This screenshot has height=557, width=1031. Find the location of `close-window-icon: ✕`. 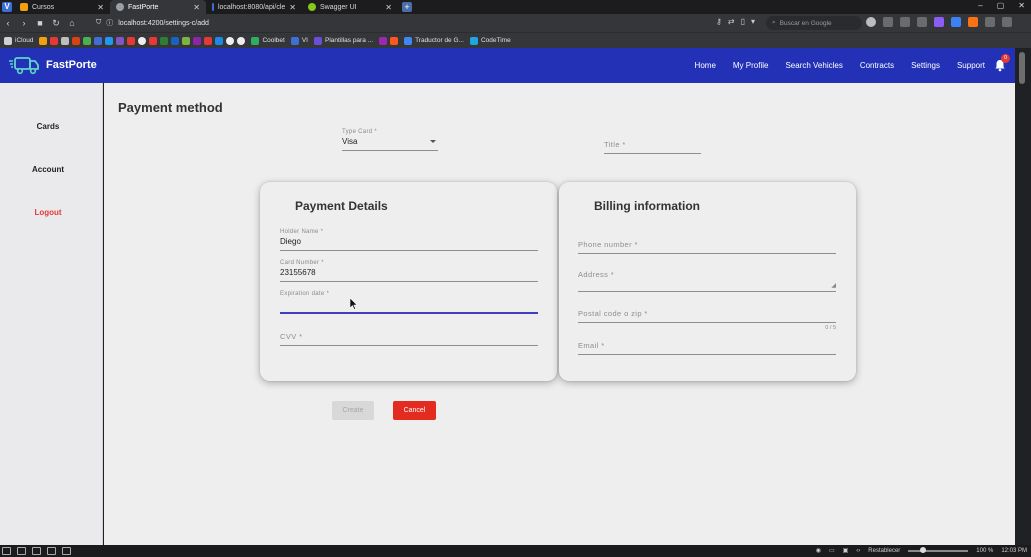

close-window-icon: ✕ is located at coordinates (1021, 5).